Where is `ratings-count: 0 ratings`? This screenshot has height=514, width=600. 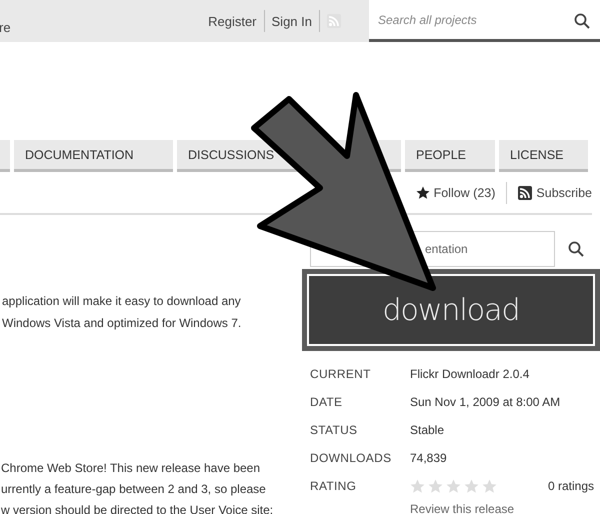 ratings-count: 0 ratings is located at coordinates (571, 486).